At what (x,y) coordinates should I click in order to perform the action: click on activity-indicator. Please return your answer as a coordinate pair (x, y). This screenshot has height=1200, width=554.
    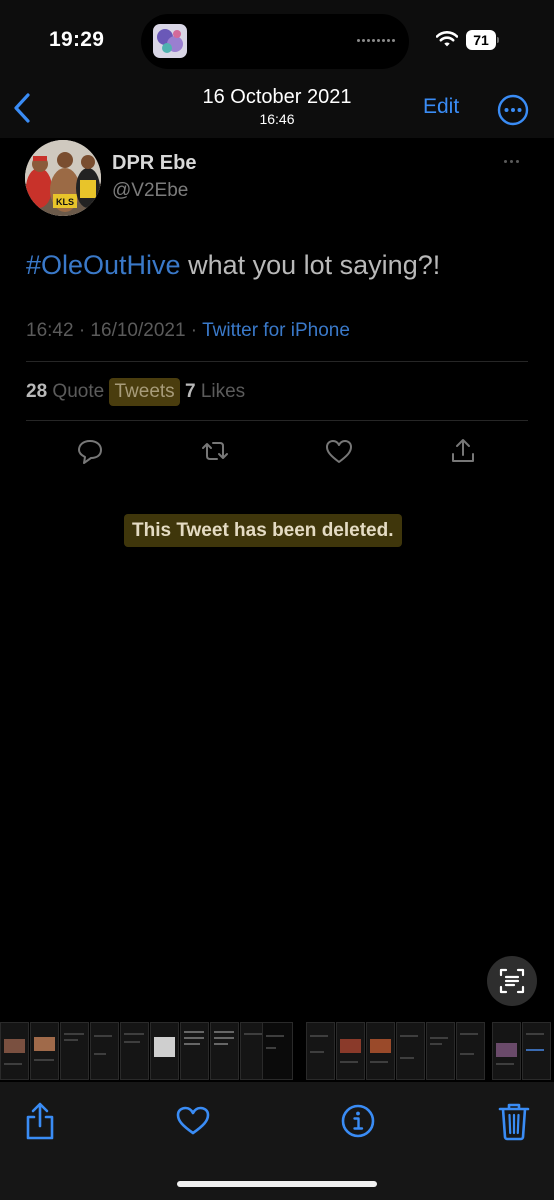
    Looking at the image, I should click on (376, 40).